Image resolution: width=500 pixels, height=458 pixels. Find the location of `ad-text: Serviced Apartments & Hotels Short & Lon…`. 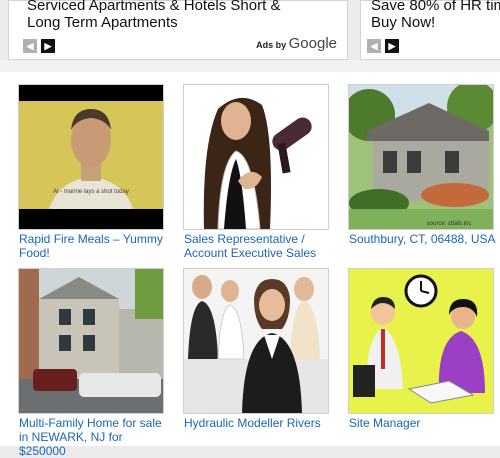

ad-text: Serviced Apartments & Hotels Short & Lon… is located at coordinates (167, 15).